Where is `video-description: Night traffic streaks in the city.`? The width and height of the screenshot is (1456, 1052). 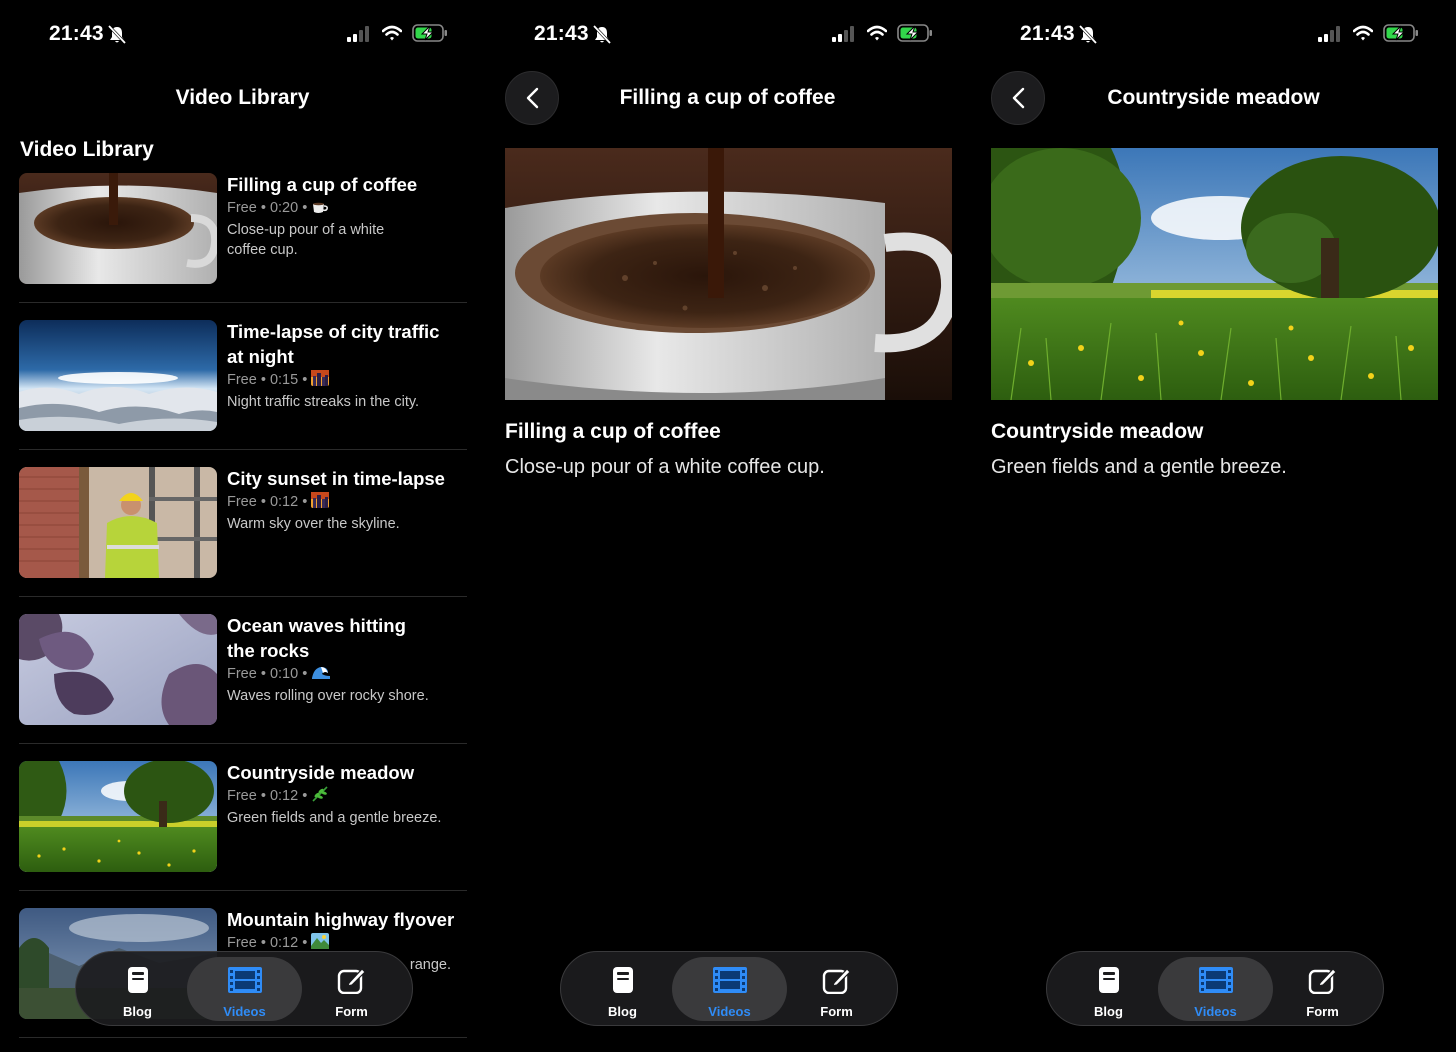 video-description: Night traffic streaks in the city. is located at coordinates (323, 402).